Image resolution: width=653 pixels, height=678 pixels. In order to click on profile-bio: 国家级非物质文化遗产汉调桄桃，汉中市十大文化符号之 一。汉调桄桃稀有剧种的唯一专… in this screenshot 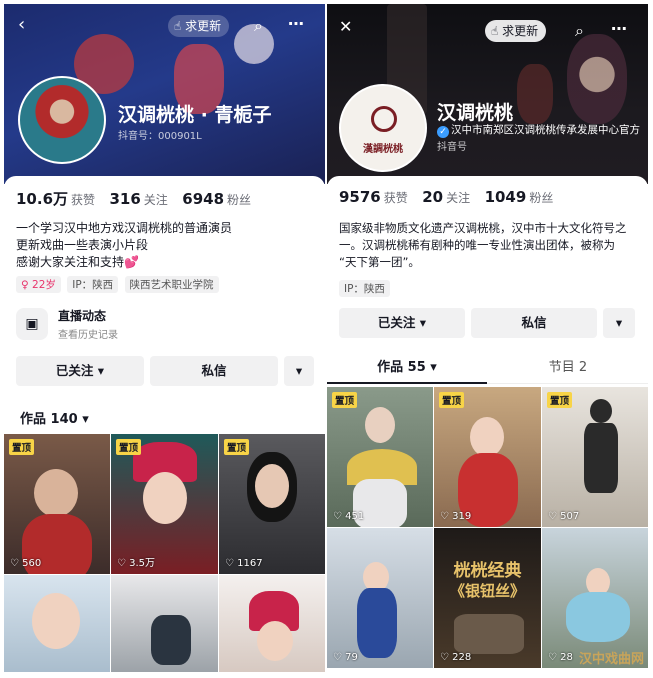, I will do `click(489, 245)`.